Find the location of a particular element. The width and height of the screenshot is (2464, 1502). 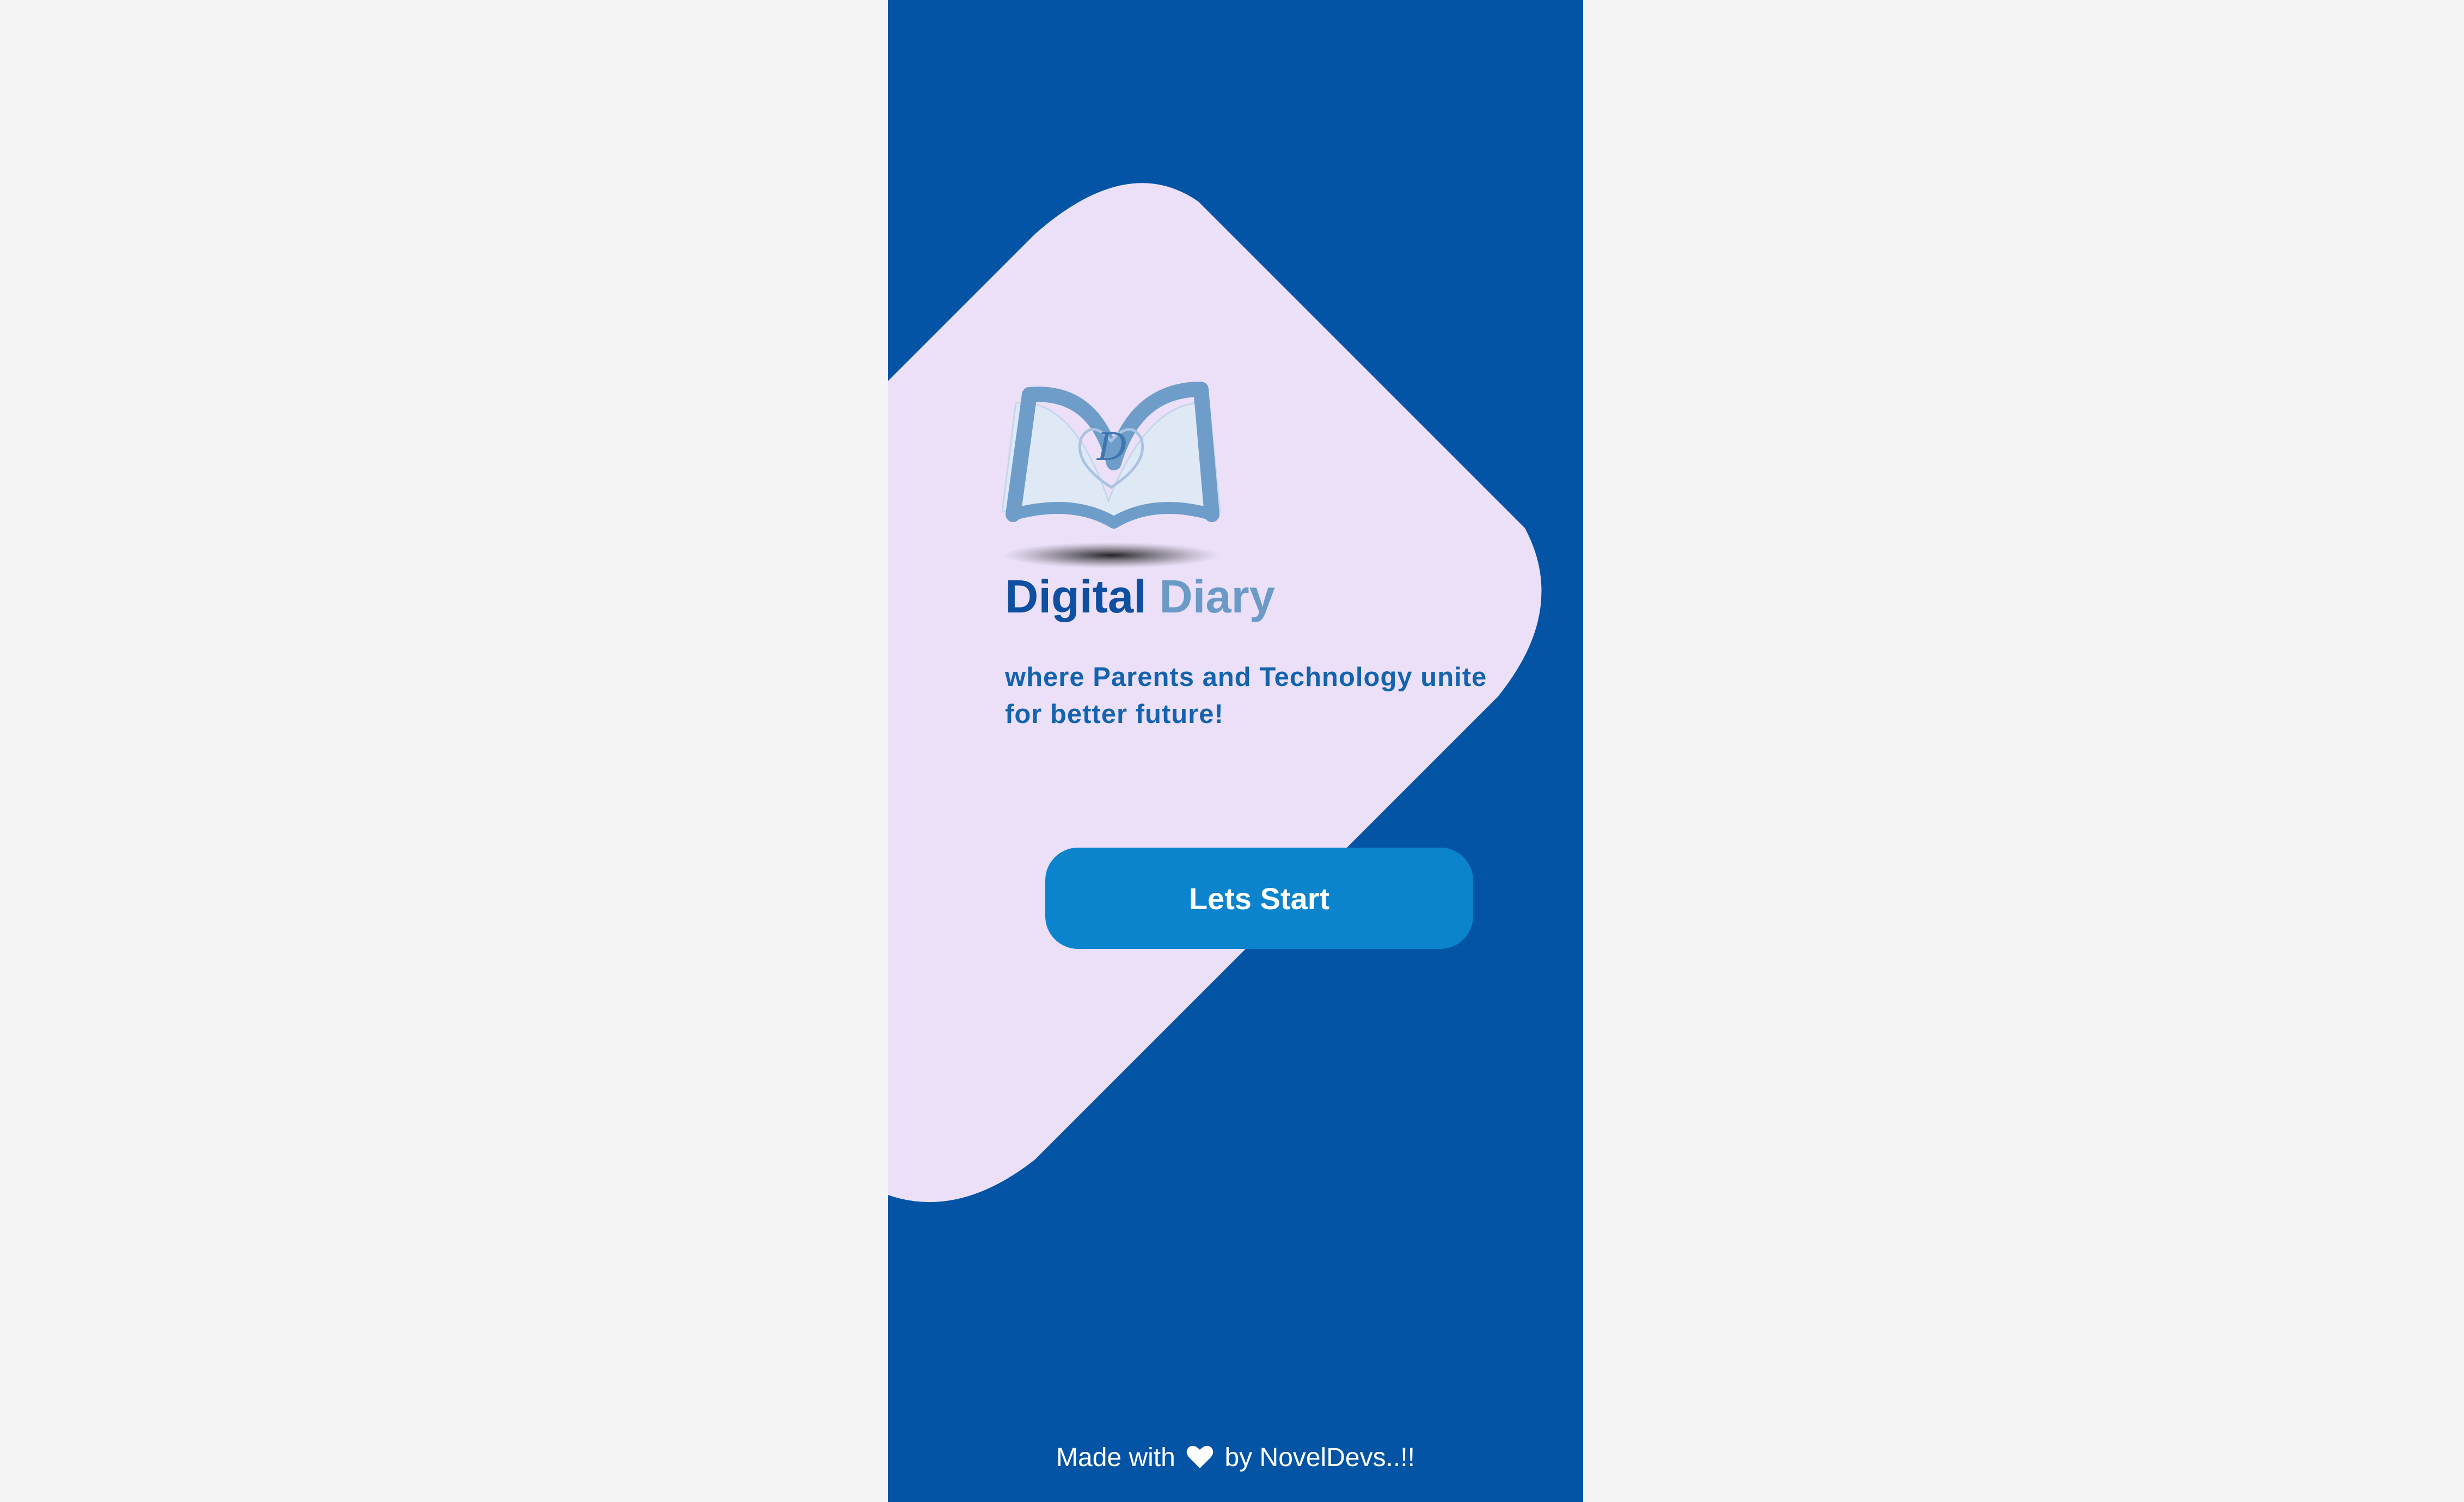

footer-prefix: Made with is located at coordinates (1115, 1458).